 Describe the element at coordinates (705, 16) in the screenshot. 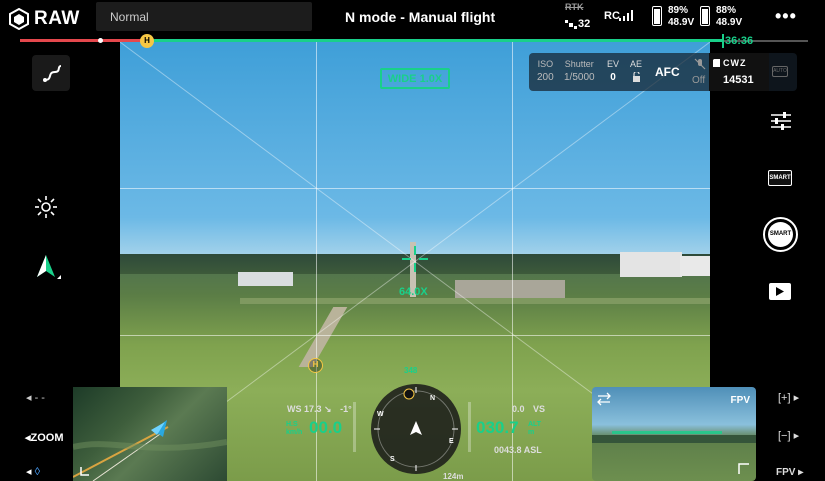

I see `battery2-icon` at that location.